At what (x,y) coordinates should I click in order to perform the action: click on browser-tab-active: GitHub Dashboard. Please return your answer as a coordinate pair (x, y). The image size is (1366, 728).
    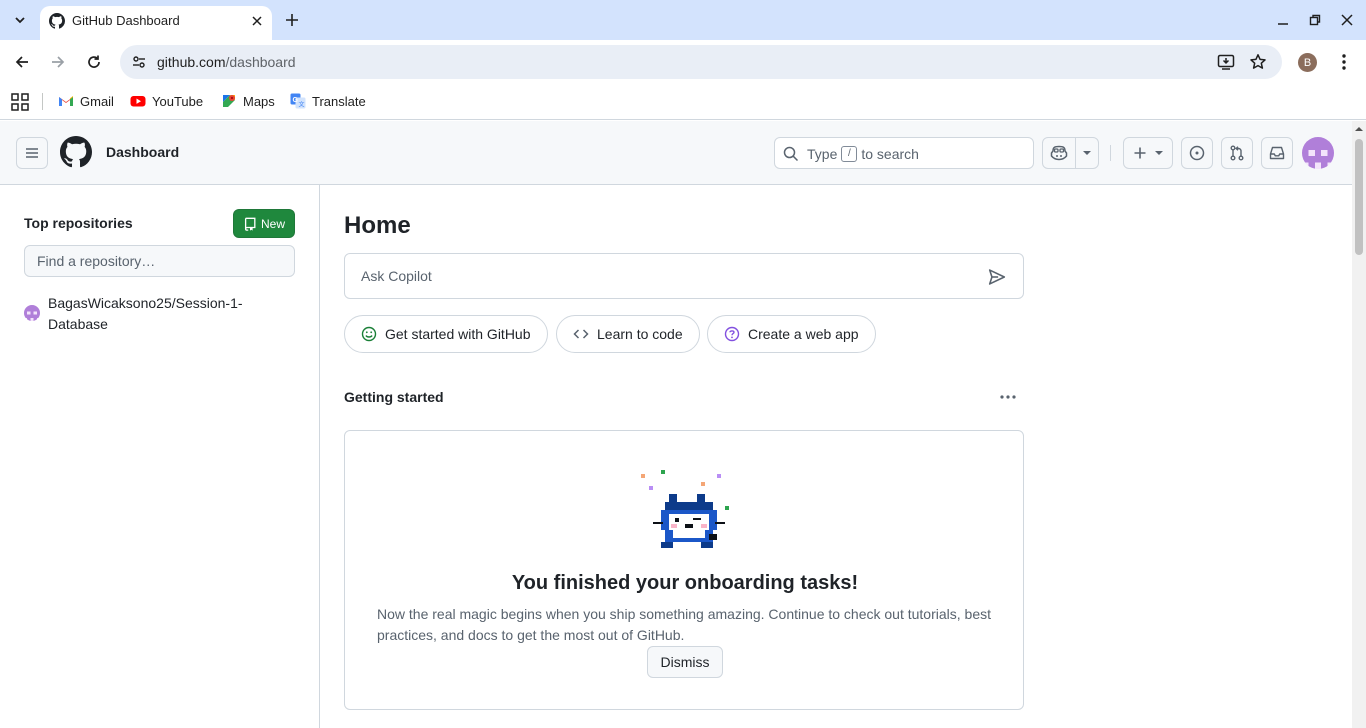
    Looking at the image, I should click on (156, 23).